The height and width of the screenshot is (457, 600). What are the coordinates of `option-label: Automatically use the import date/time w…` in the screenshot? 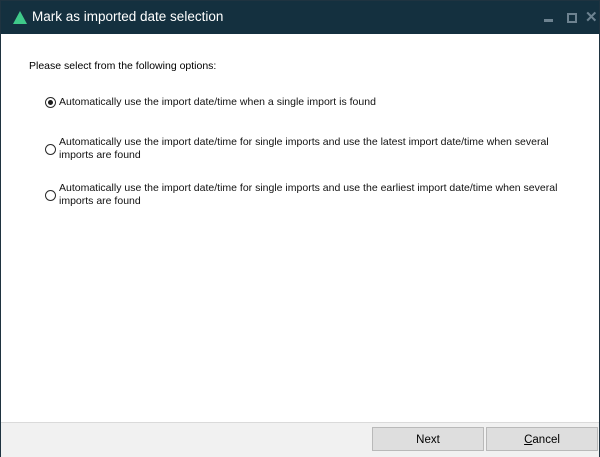 It's located at (321, 102).